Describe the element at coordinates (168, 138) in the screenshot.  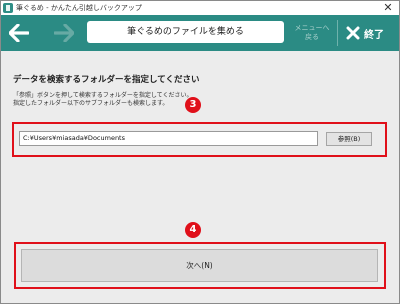
I see `folder-path-input: C:¥Users¥miasada¥Documents` at that location.